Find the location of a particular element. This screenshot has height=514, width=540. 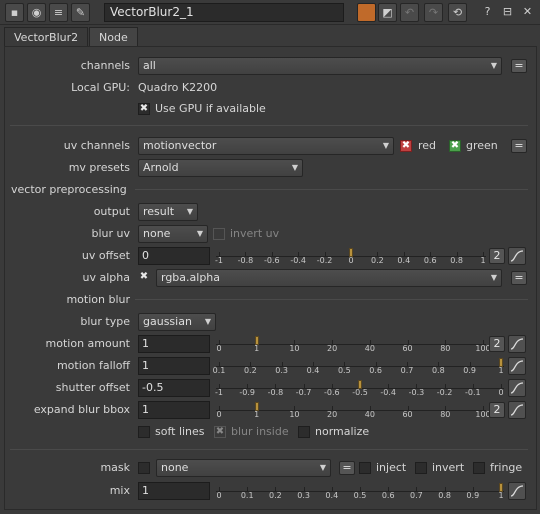

slider-tick-label: 10 is located at coordinates (294, 414).